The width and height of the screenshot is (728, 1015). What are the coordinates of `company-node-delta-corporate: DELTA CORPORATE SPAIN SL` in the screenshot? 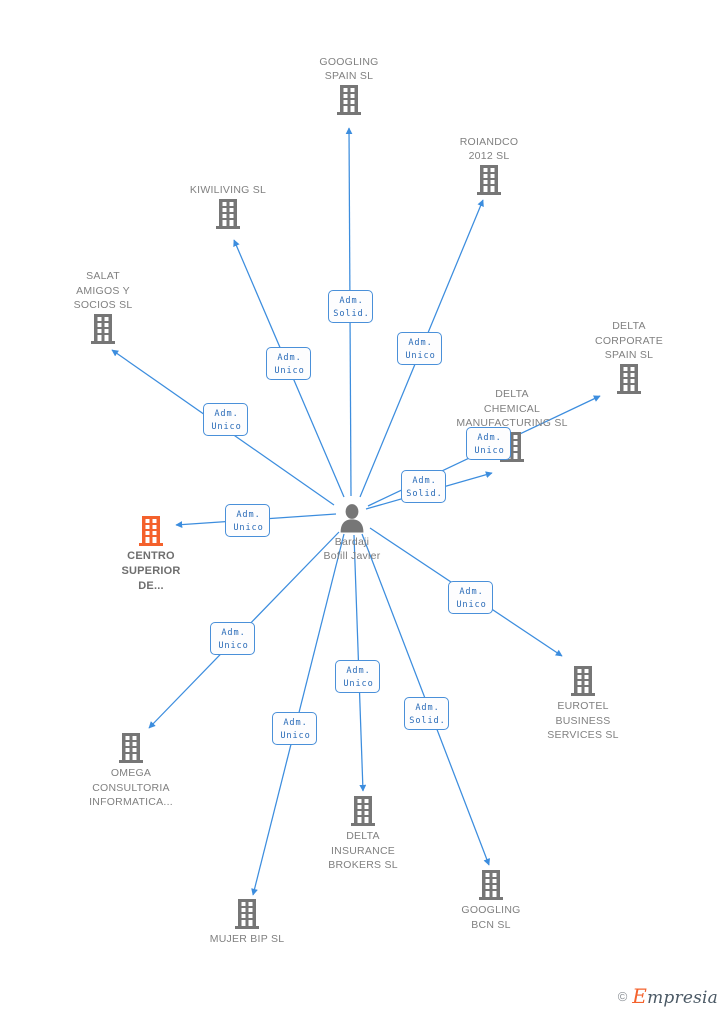 It's located at (629, 356).